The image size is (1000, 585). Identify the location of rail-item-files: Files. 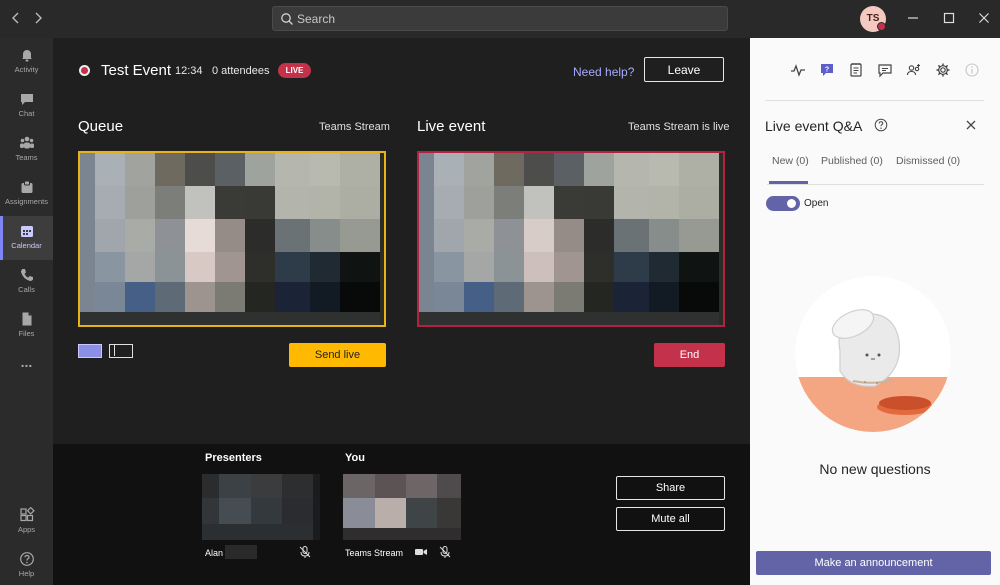
(26, 326).